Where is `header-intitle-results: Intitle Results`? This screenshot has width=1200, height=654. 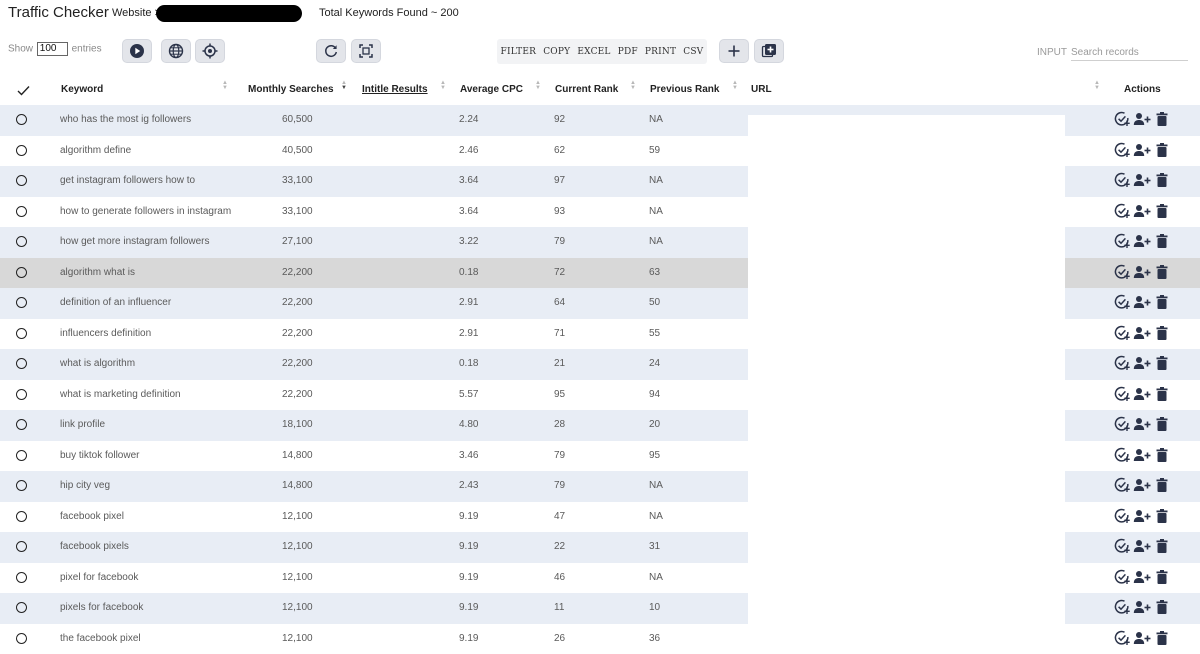 header-intitle-results: Intitle Results is located at coordinates (395, 89).